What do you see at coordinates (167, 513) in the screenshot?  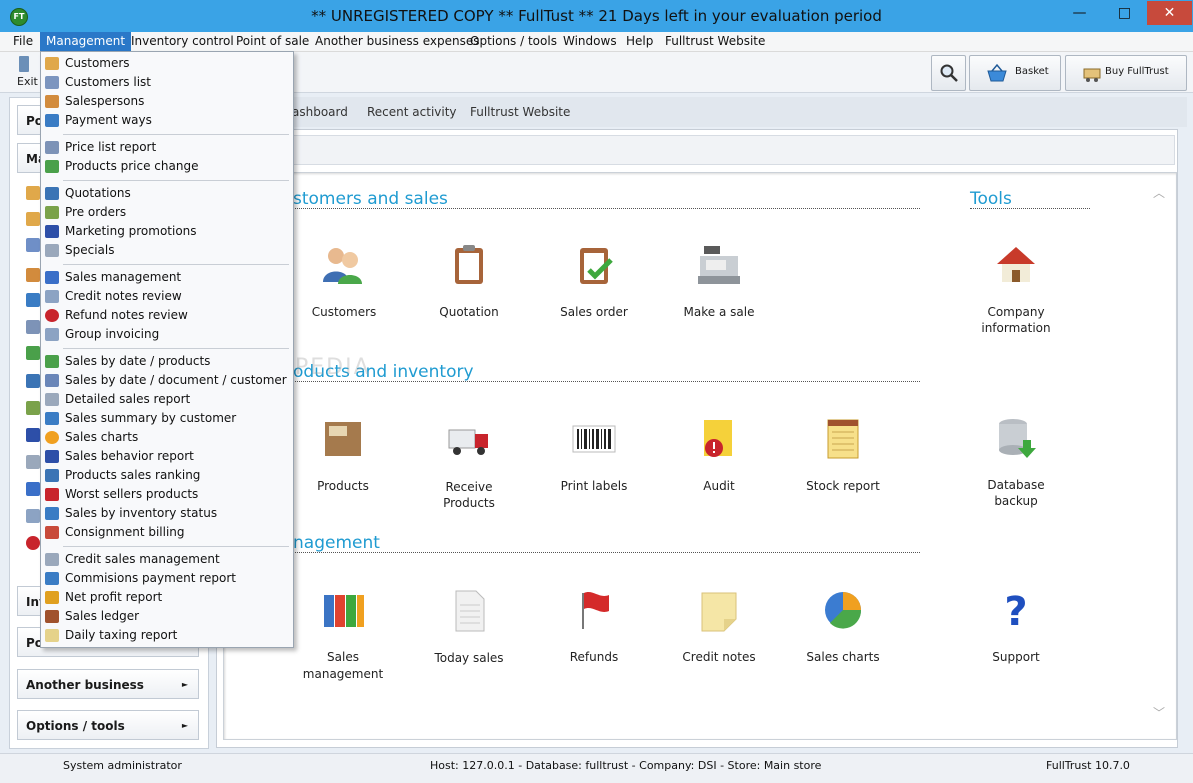 I see `dd-sales-by-inventory-status: Sales by inventory status` at bounding box center [167, 513].